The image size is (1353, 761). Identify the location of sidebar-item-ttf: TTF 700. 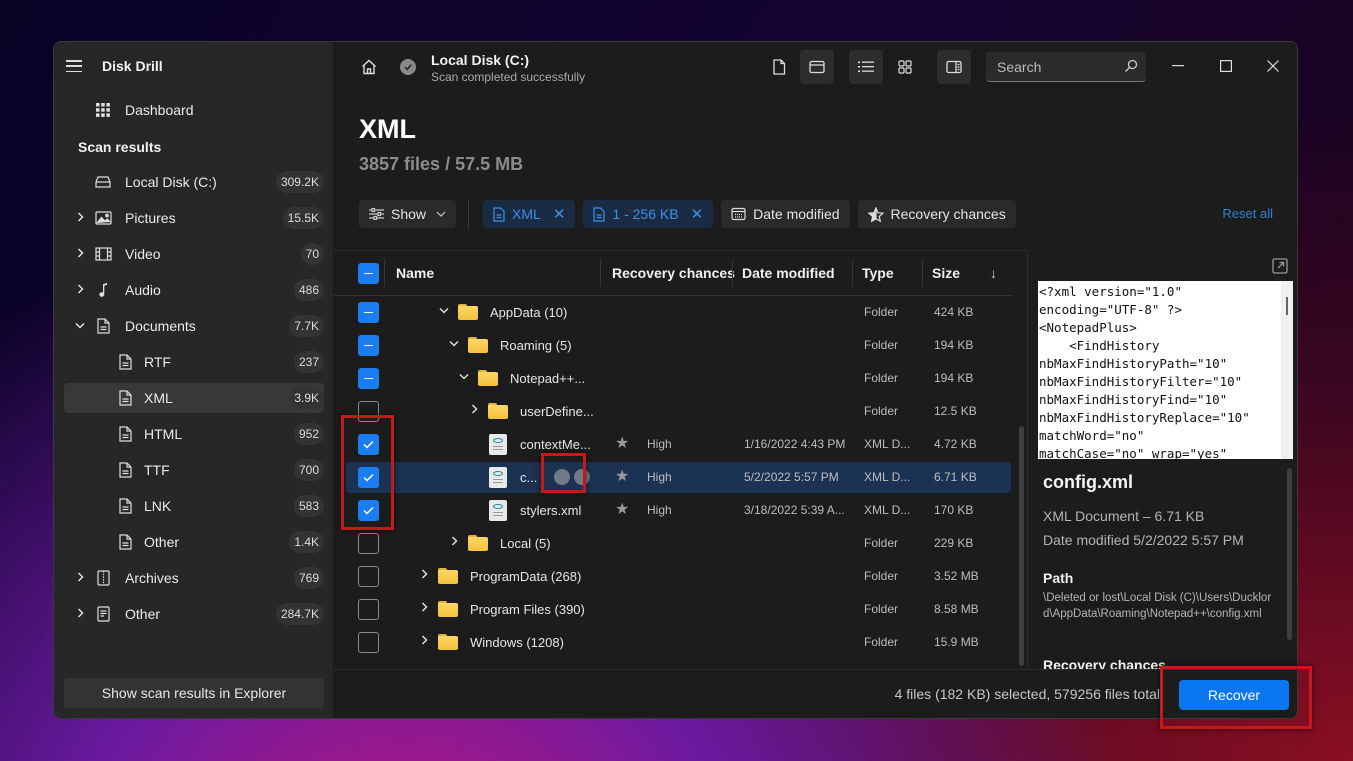
(194, 470).